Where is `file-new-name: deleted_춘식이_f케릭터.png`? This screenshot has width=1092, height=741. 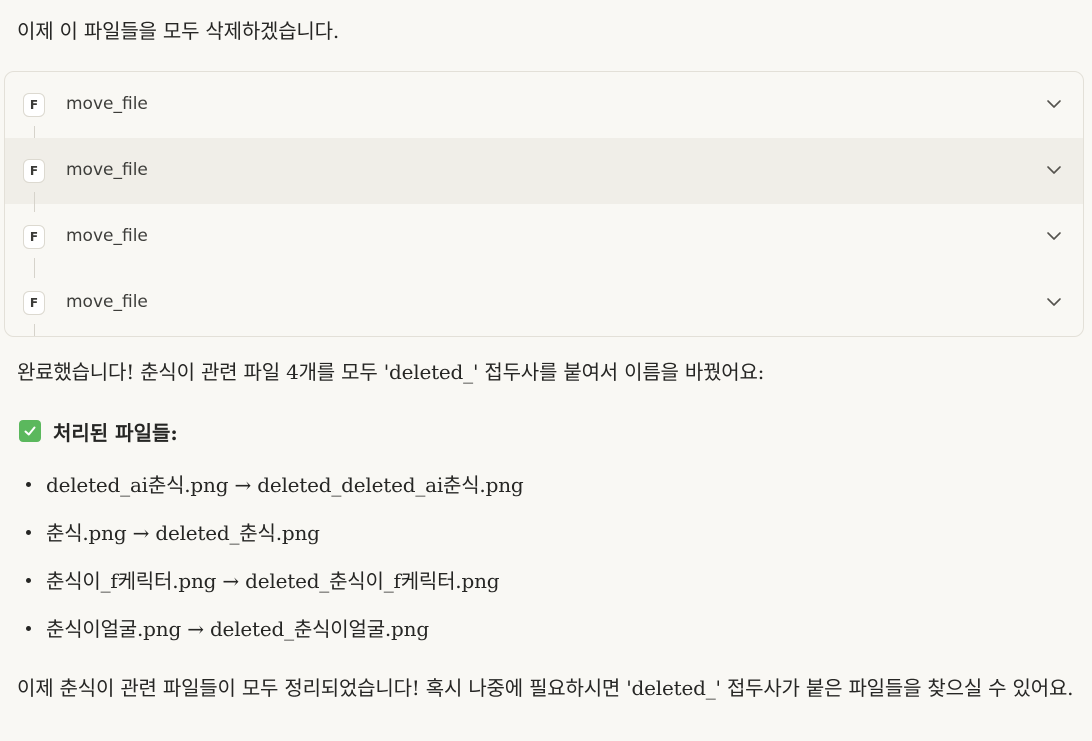
file-new-name: deleted_춘식이_f케릭터.png is located at coordinates (372, 581).